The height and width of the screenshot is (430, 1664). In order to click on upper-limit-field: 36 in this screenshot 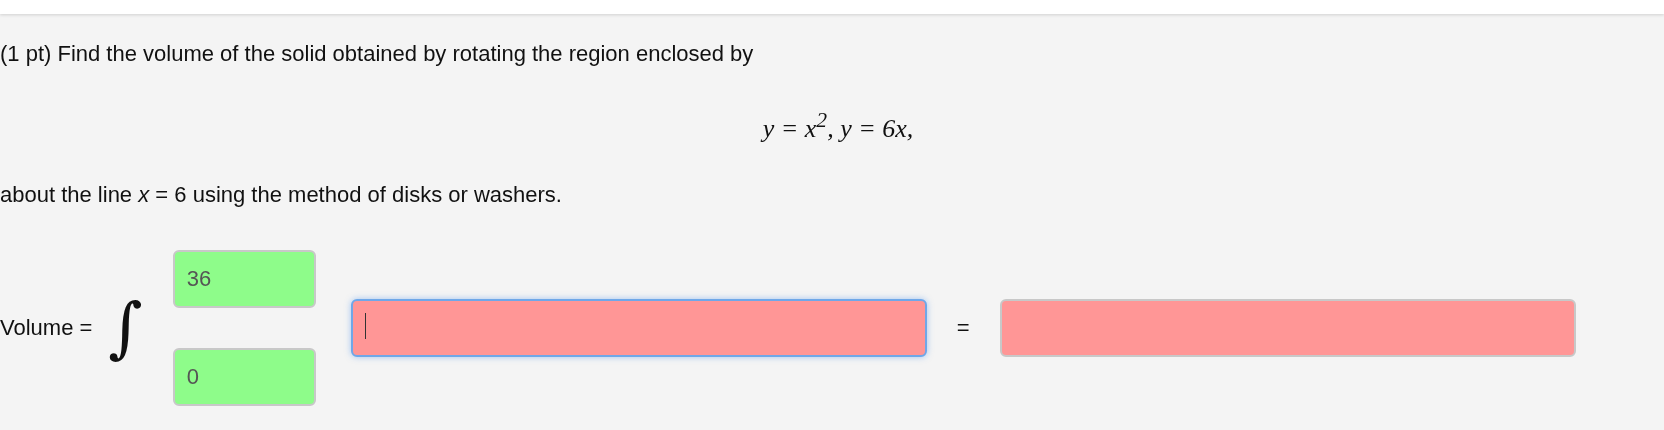, I will do `click(244, 278)`.